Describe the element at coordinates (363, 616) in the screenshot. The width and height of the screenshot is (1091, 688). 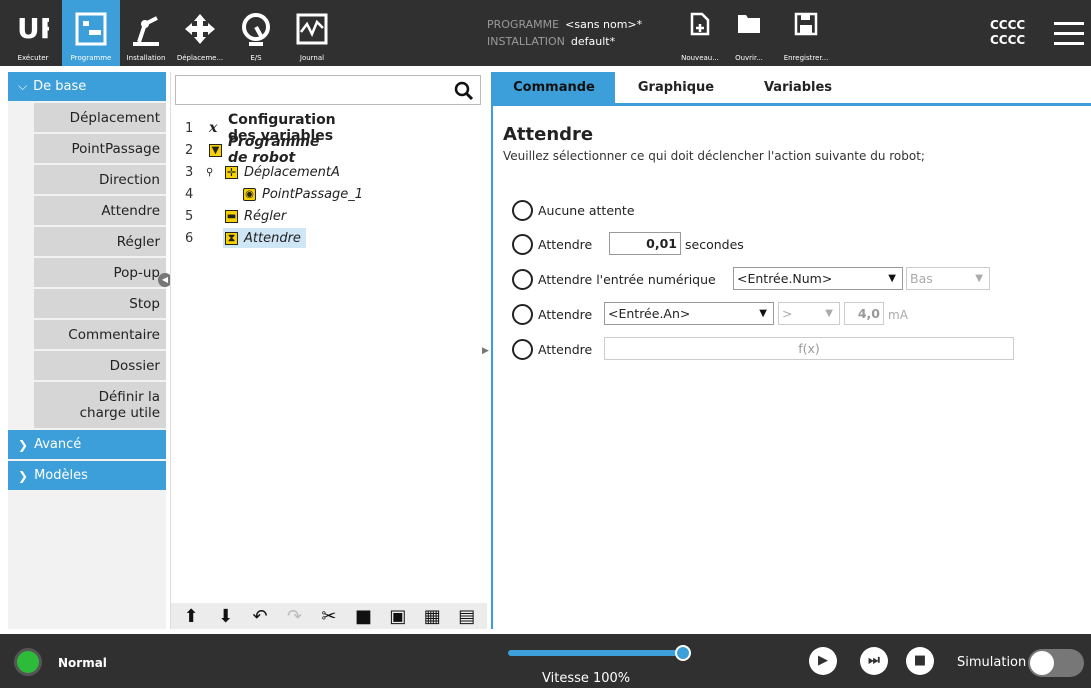
I see `copy-icon: ■` at that location.